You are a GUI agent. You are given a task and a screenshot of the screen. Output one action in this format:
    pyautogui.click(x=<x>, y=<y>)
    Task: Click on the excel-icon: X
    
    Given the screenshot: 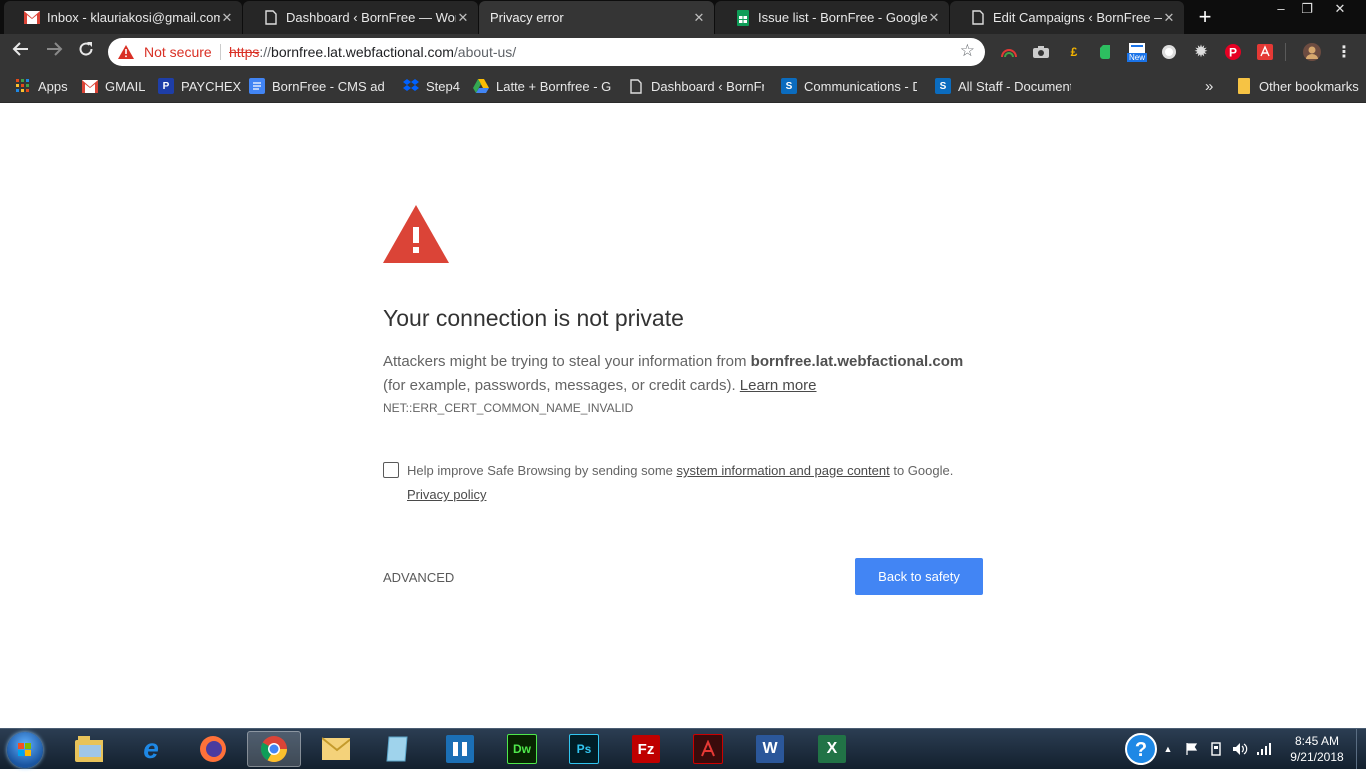 What is the action you would take?
    pyautogui.click(x=832, y=749)
    